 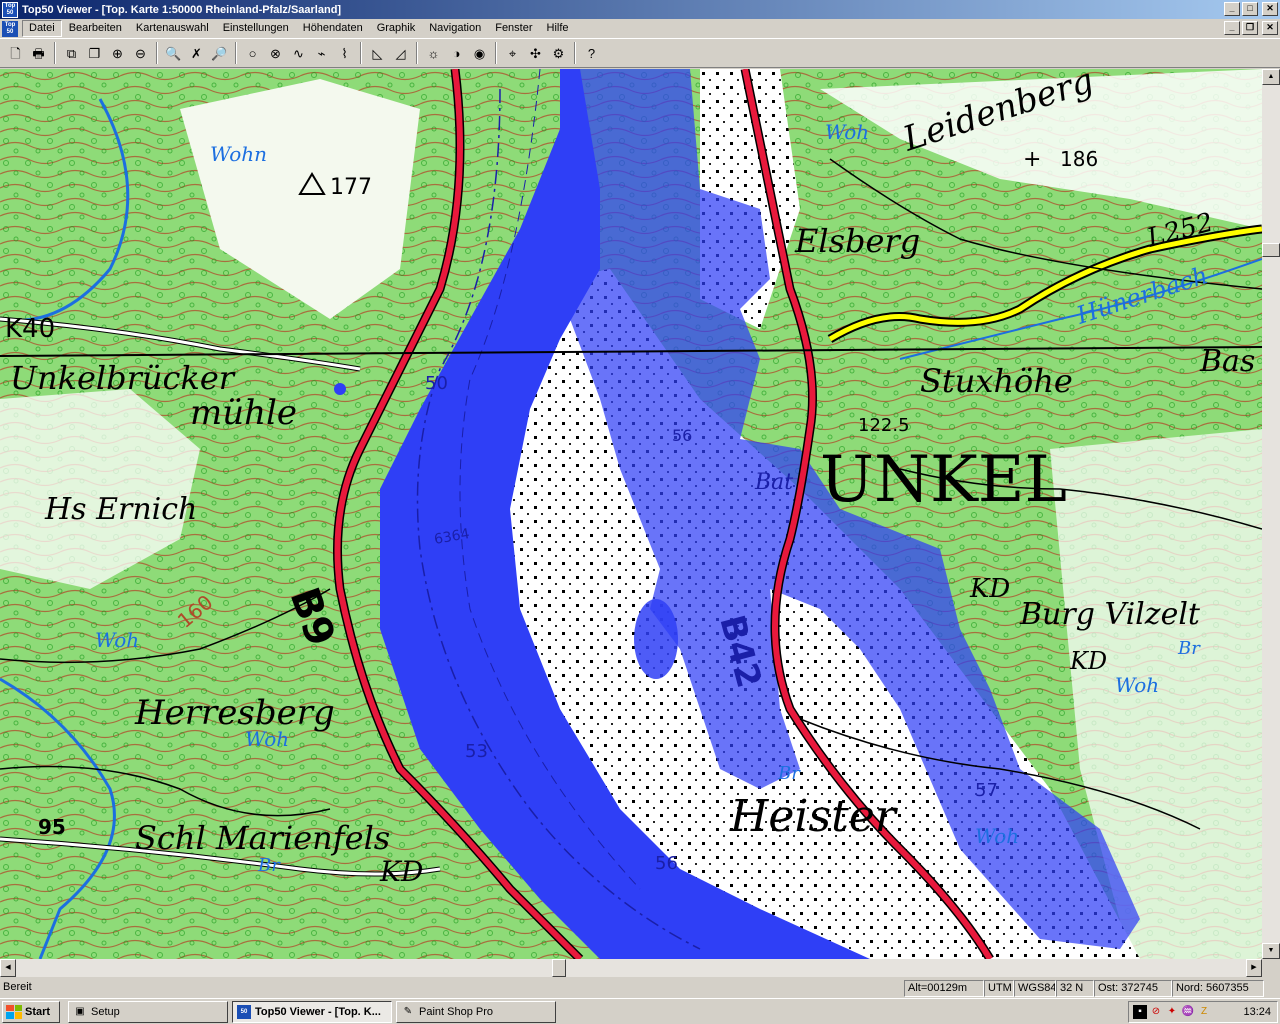 I want to click on menu-bearbeiten: Bearbeiten, so click(x=95, y=28).